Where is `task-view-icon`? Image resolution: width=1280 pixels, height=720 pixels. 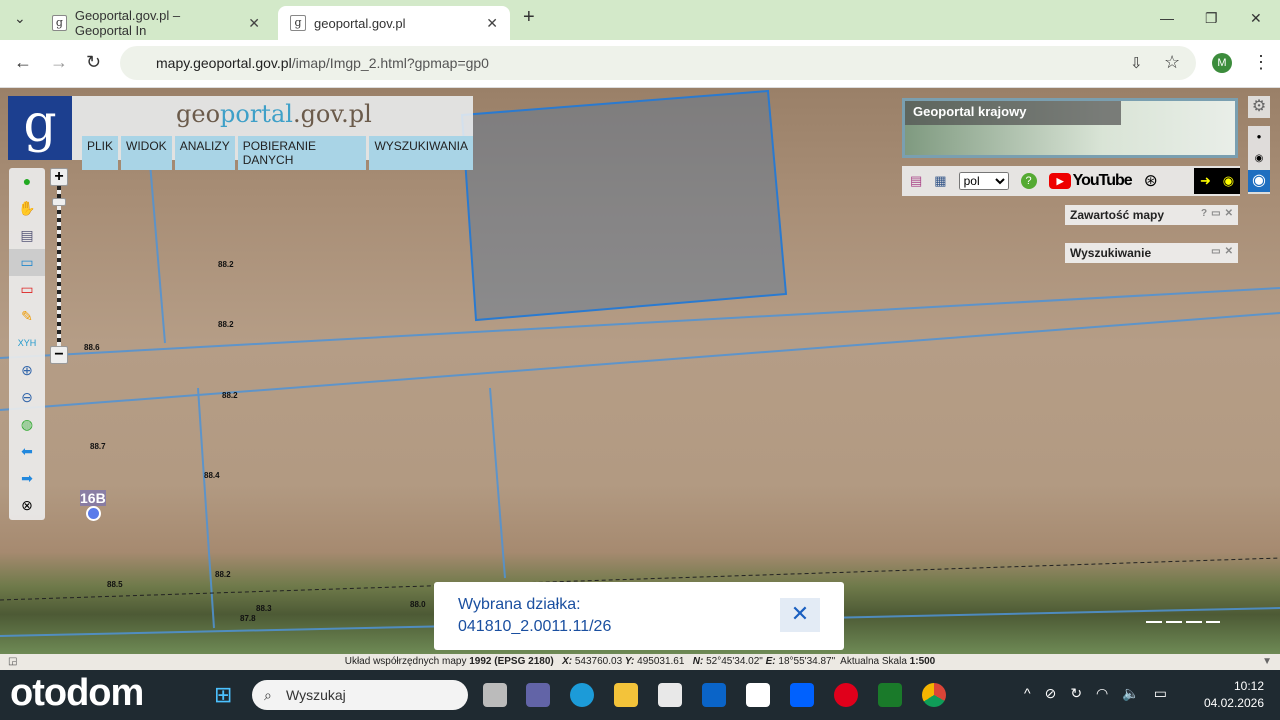
task-view-icon is located at coordinates (495, 695).